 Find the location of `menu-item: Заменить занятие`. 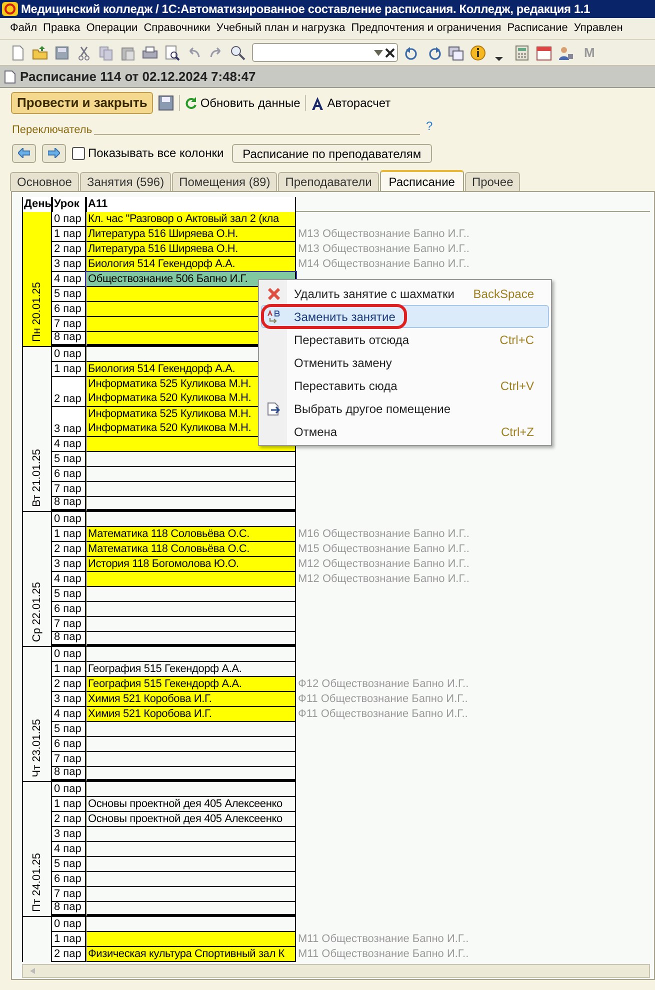

menu-item: Заменить занятие is located at coordinates (405, 316).